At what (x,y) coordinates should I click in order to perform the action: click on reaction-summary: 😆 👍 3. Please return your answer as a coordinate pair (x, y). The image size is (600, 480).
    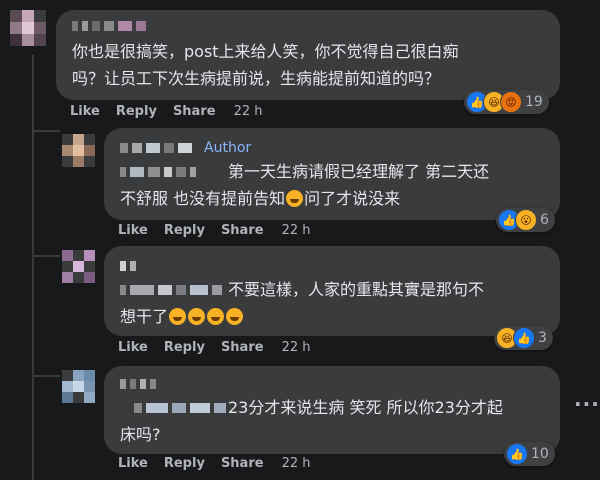
    Looking at the image, I should click on (523, 338).